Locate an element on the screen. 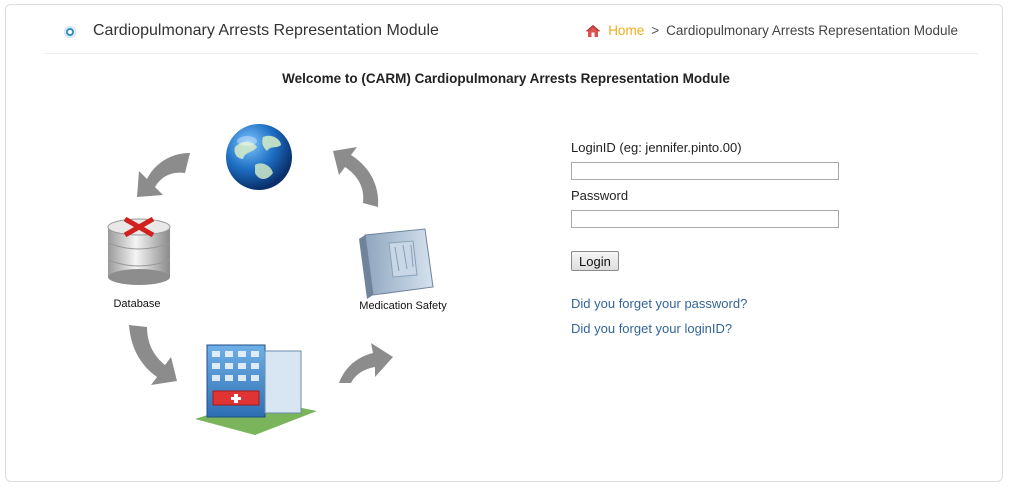 This screenshot has height=488, width=1012. breadcrumb-home-link: Home is located at coordinates (626, 30).